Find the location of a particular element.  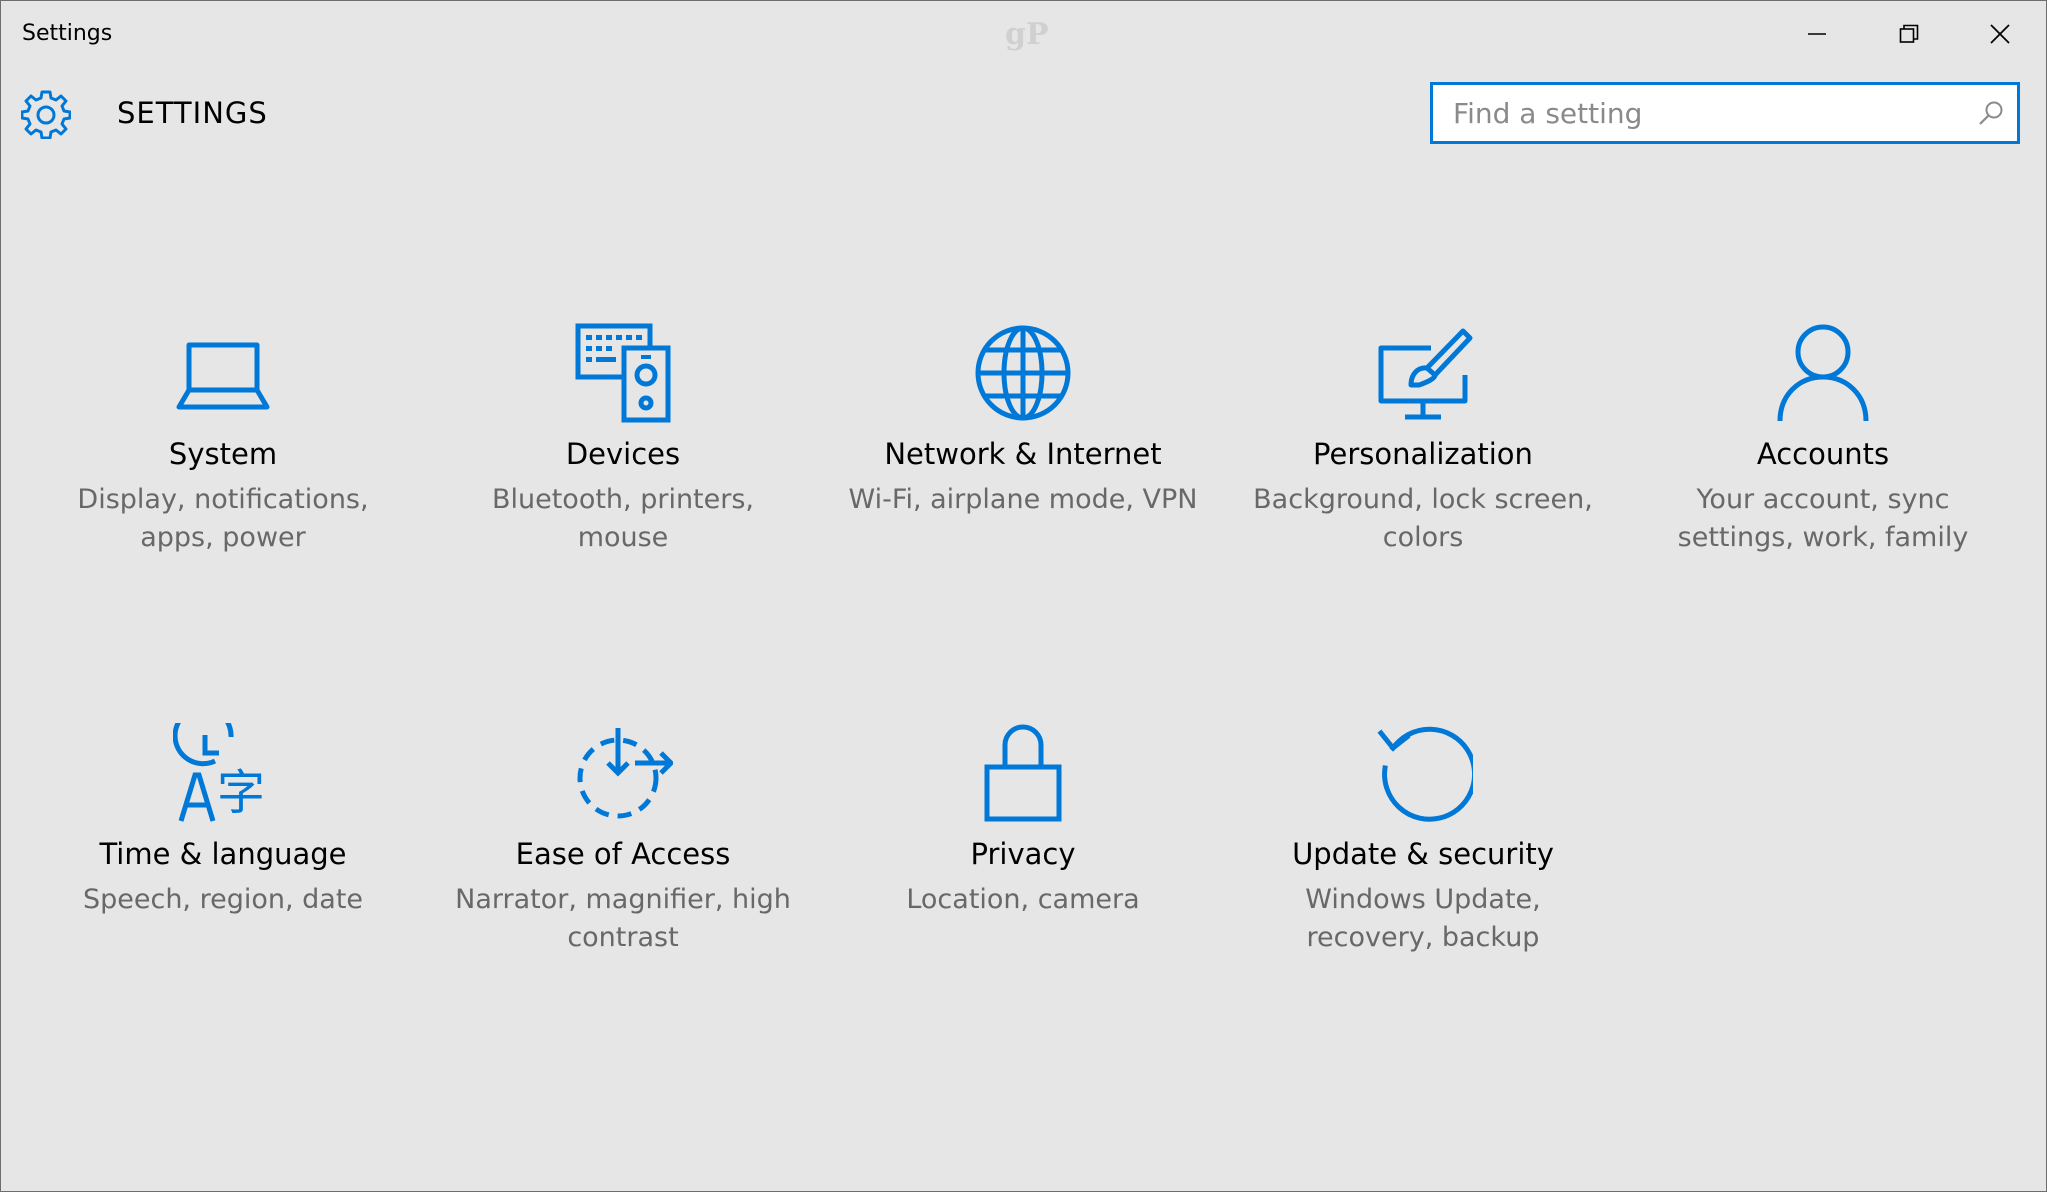

restore-button is located at coordinates (1909, 34).